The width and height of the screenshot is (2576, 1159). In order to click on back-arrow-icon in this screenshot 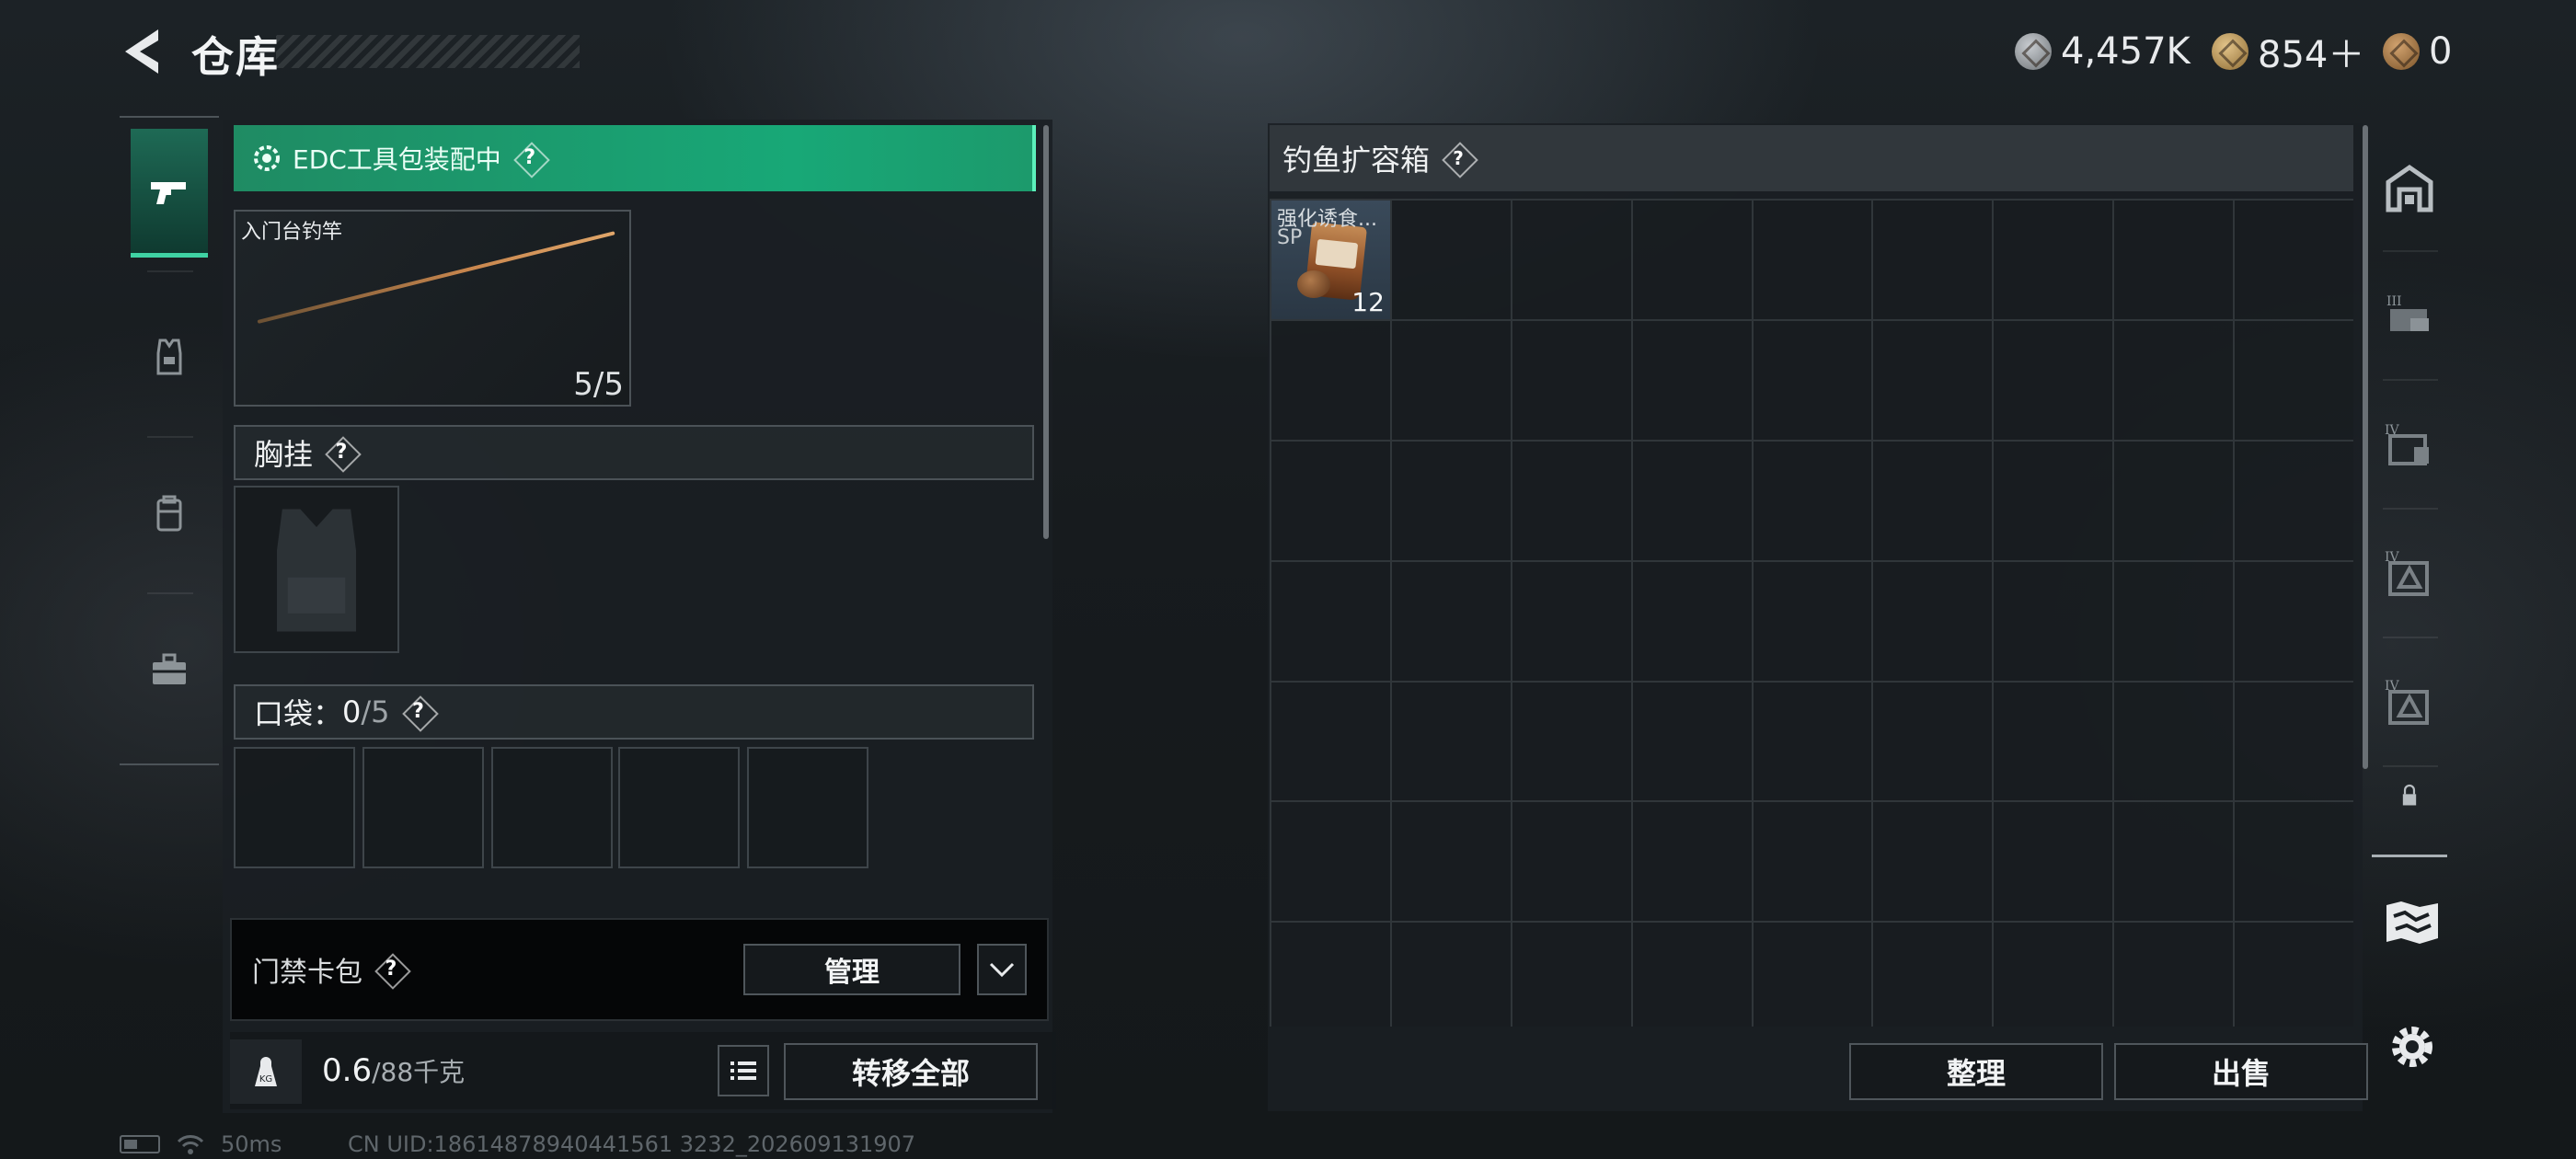, I will do `click(142, 51)`.